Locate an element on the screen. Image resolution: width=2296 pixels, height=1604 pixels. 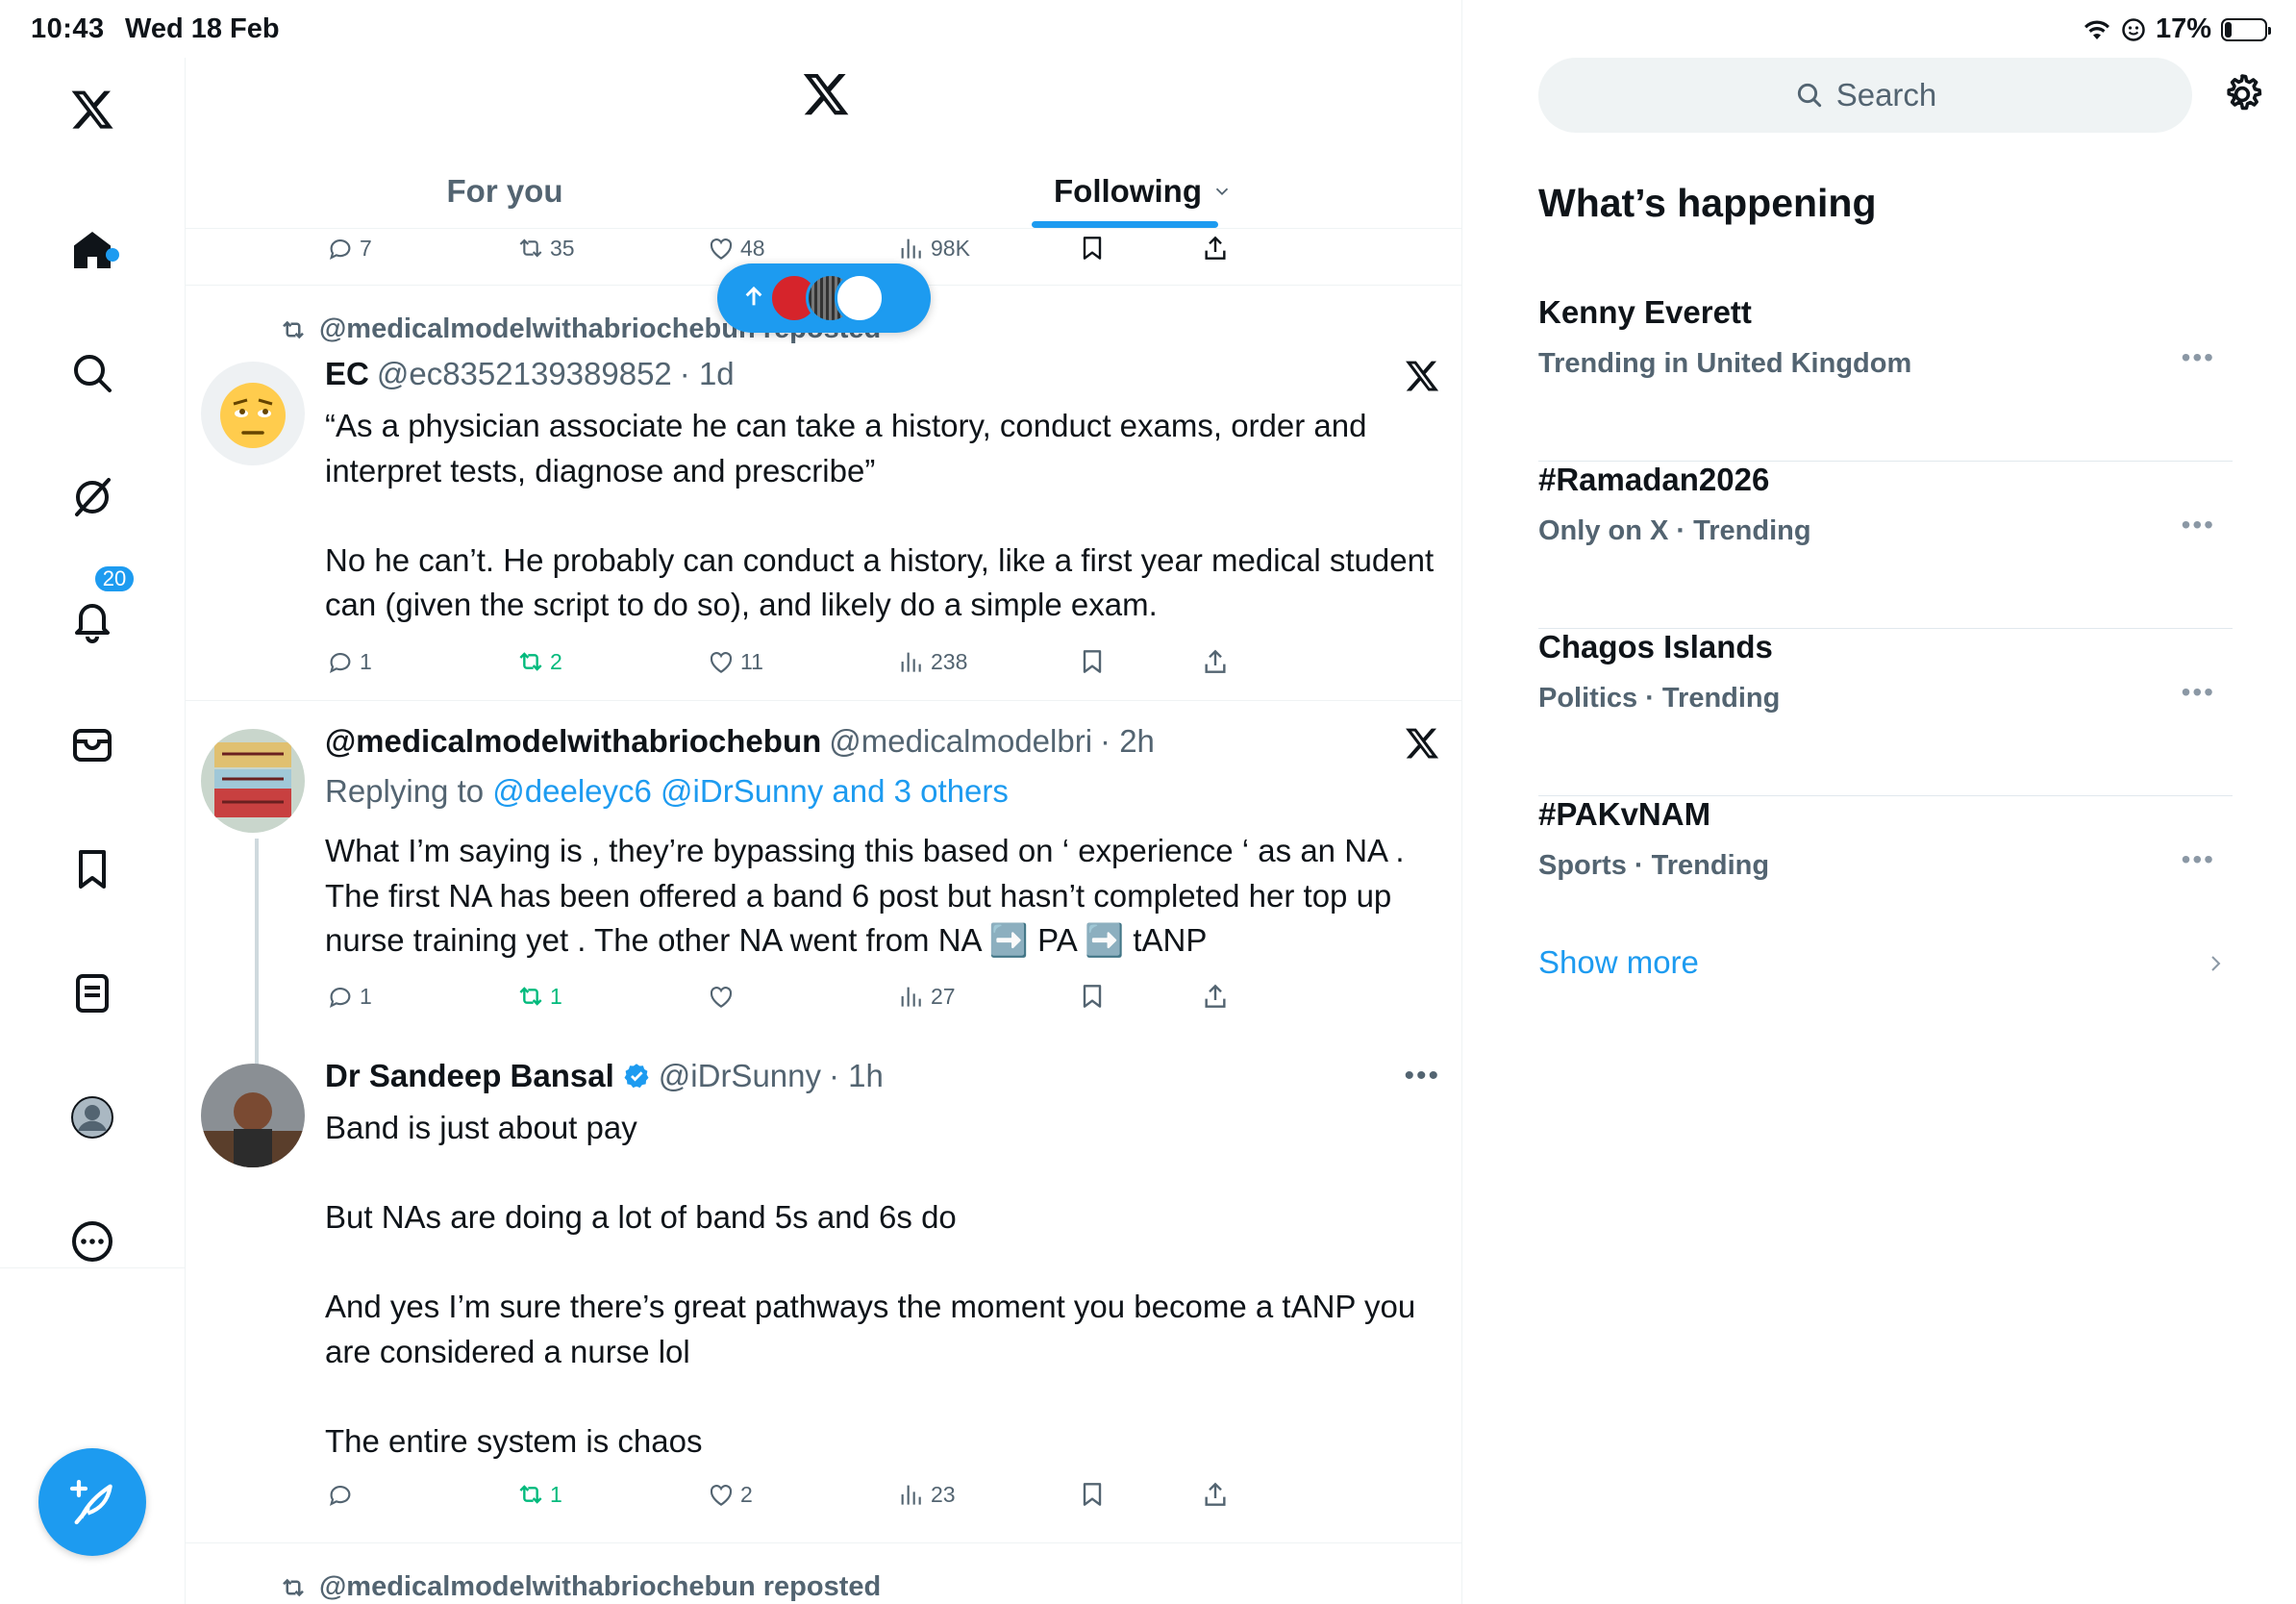
like-button: 2 is located at coordinates (729, 1494).